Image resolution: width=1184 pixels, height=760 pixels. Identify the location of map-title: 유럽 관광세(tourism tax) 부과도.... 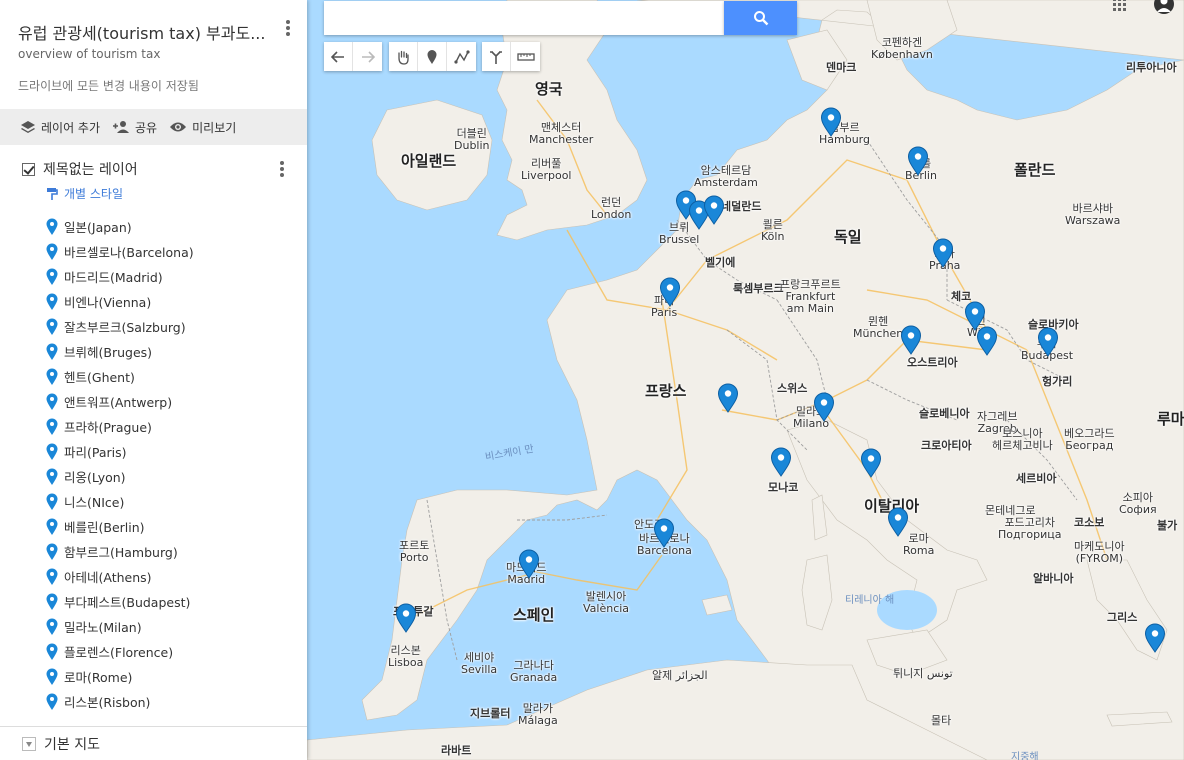
(143, 32).